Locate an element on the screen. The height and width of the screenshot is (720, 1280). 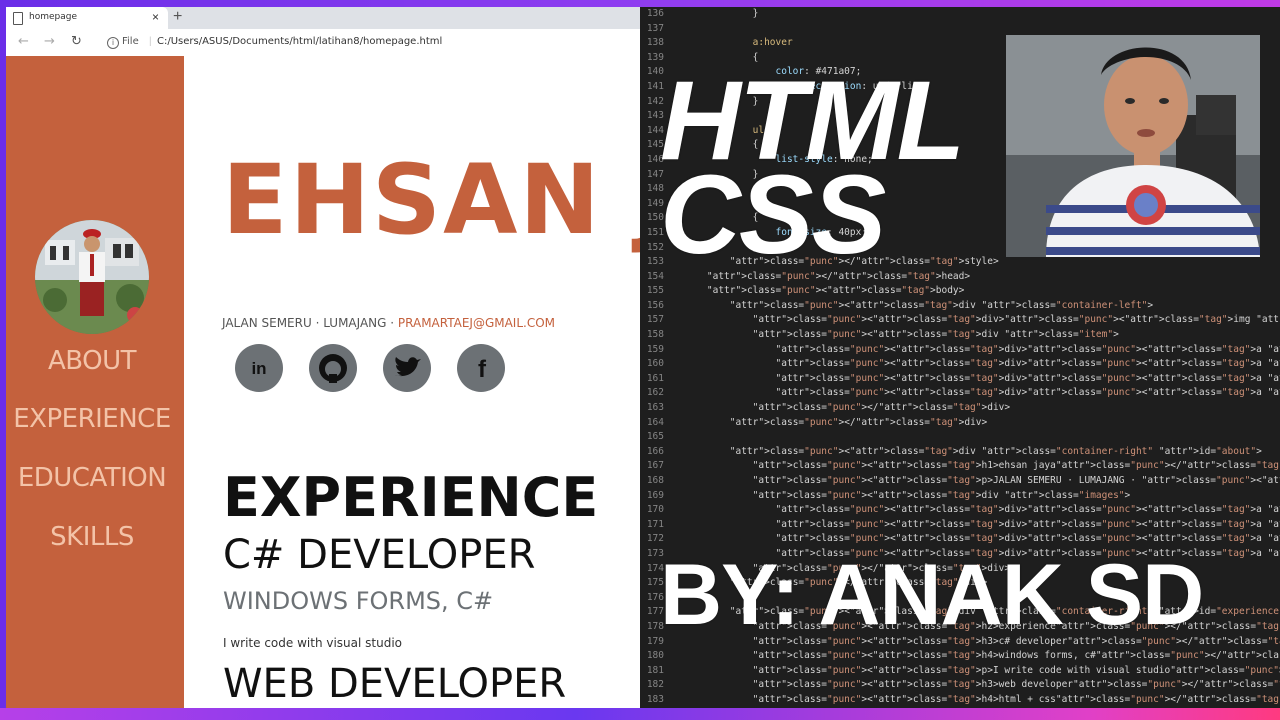
overlay-css: CSS is located at coordinates (773, 214).